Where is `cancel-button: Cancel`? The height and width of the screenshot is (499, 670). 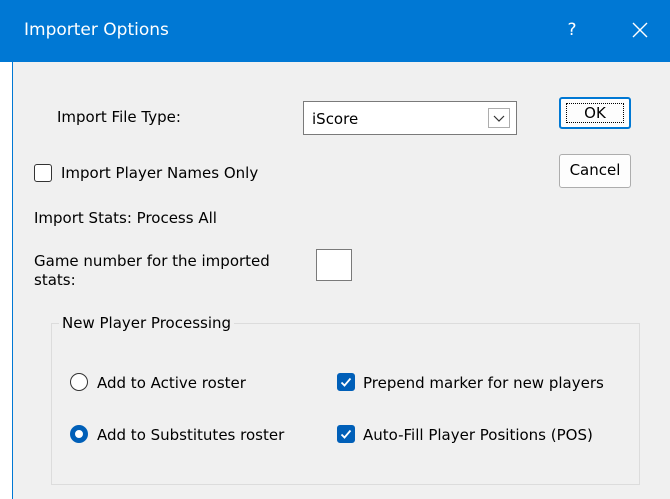 cancel-button: Cancel is located at coordinates (595, 171).